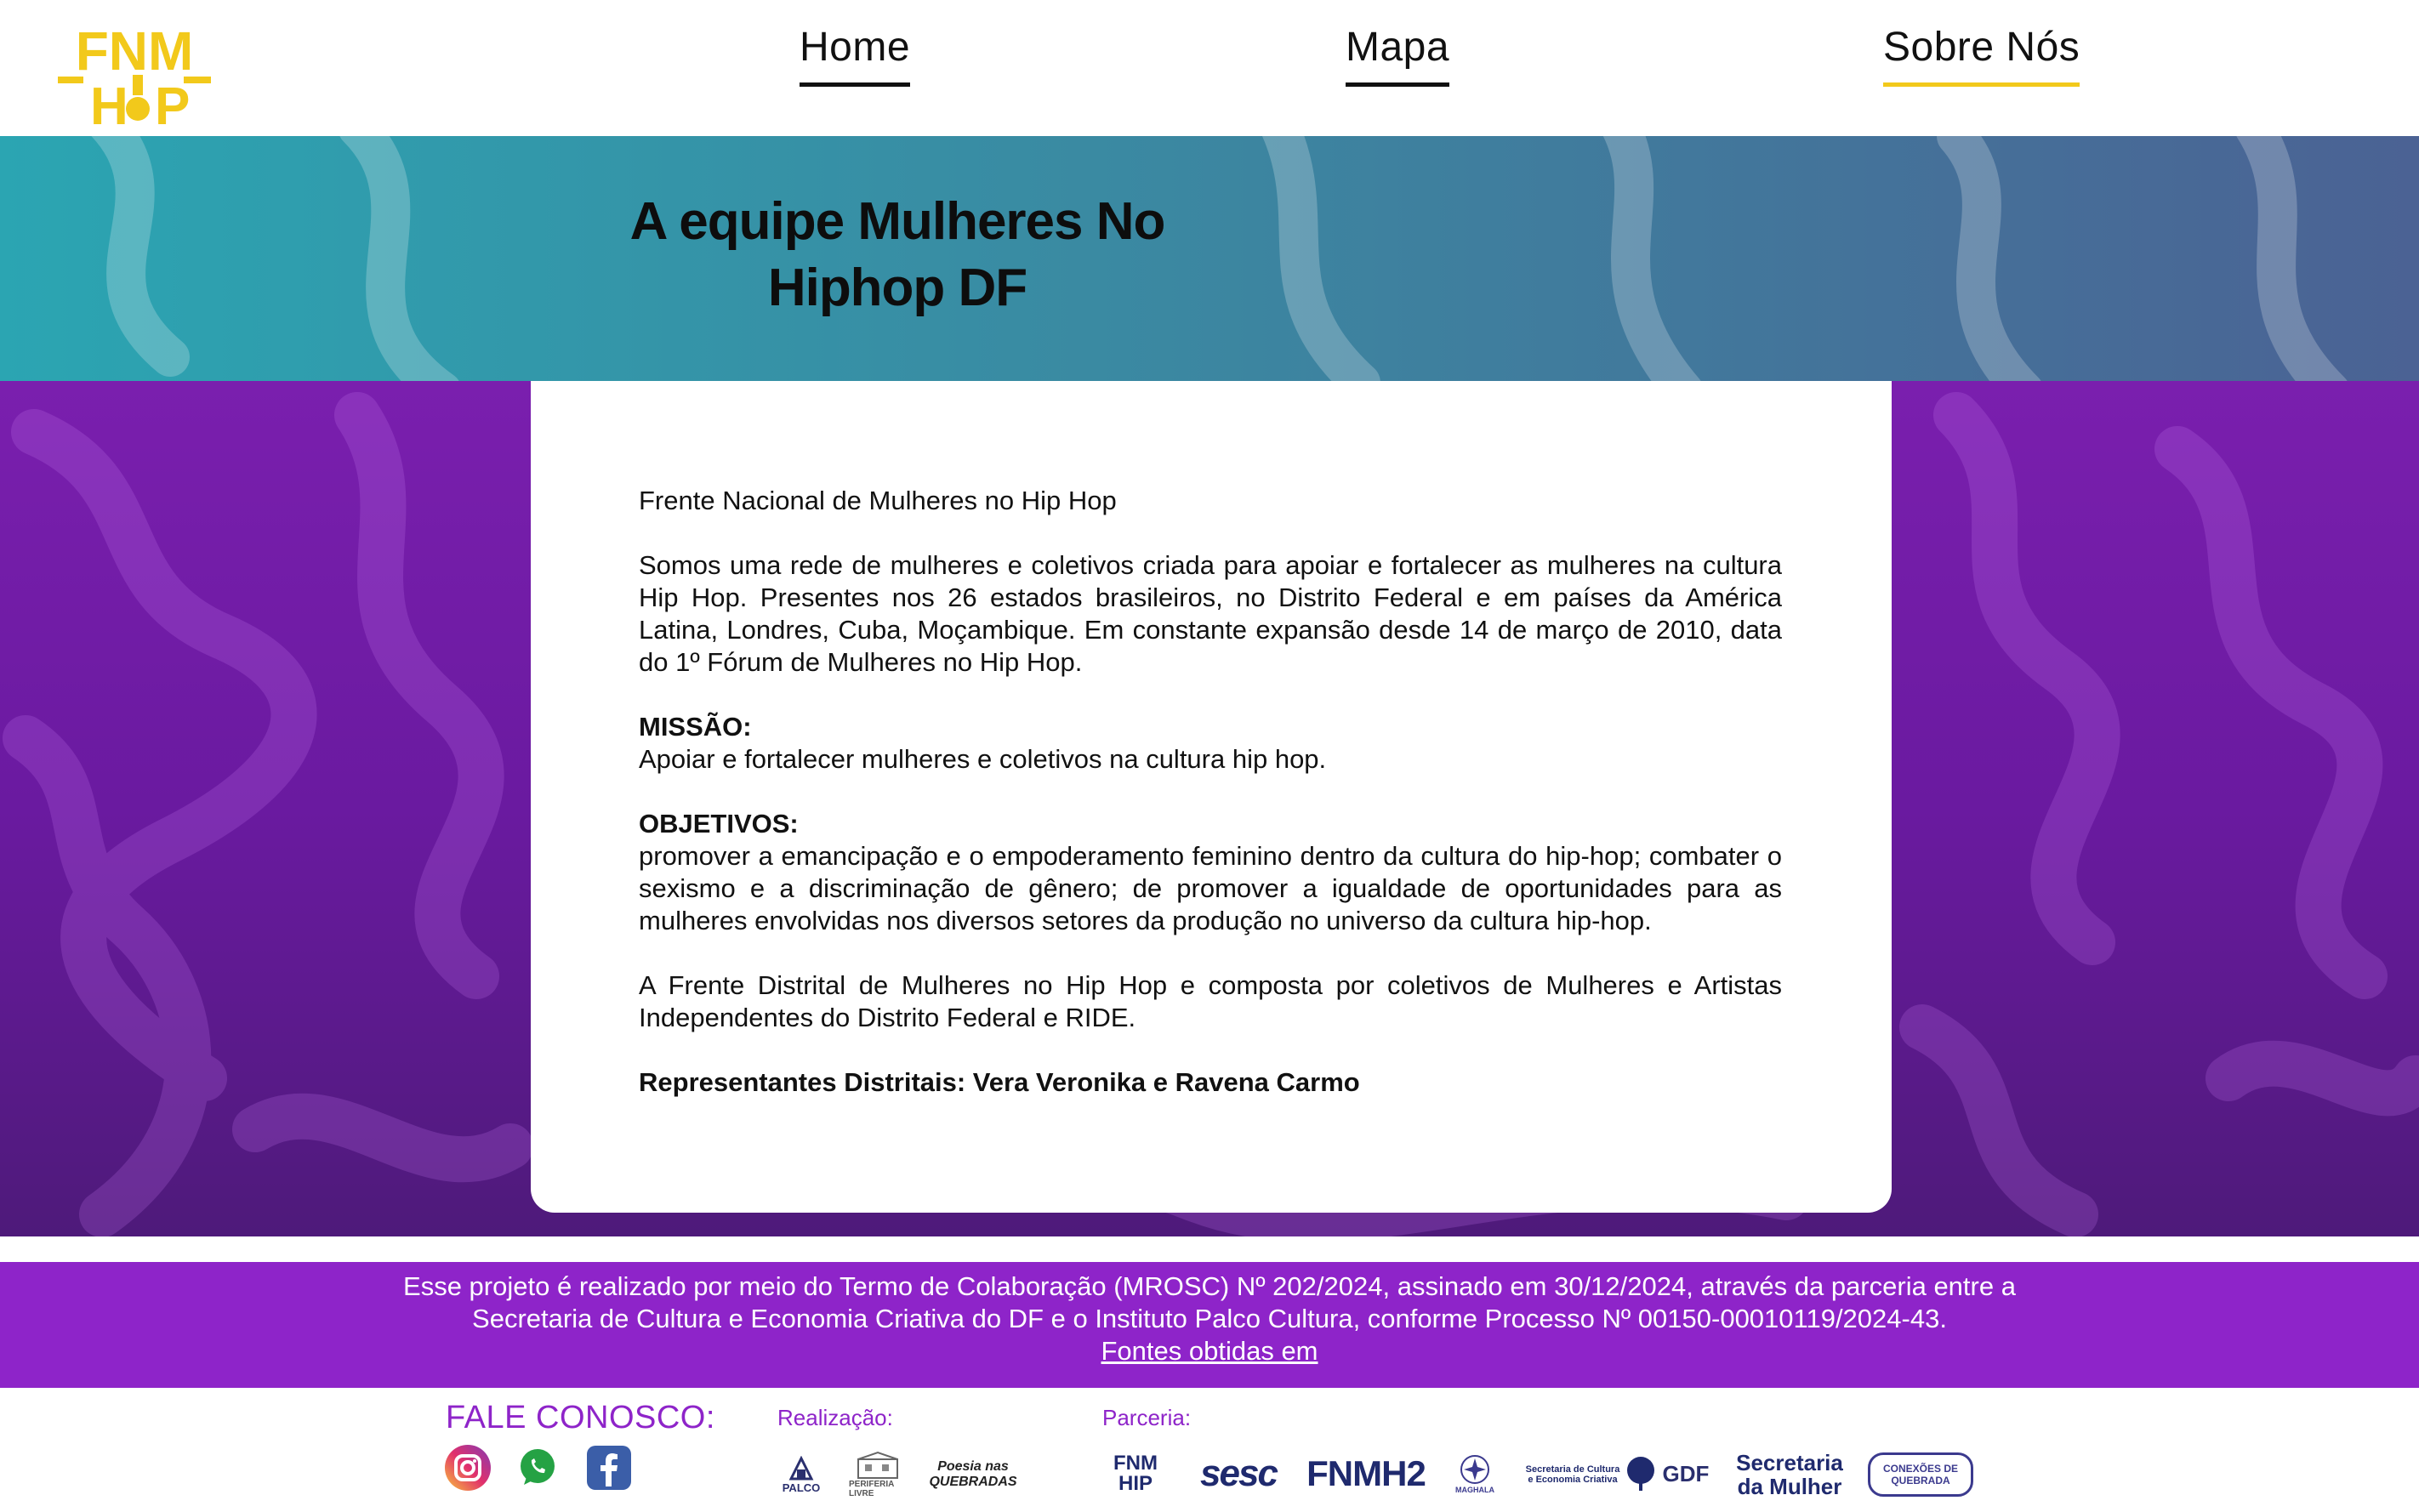  What do you see at coordinates (1147, 1417) in the screenshot?
I see `parceria-label: Parceria:` at bounding box center [1147, 1417].